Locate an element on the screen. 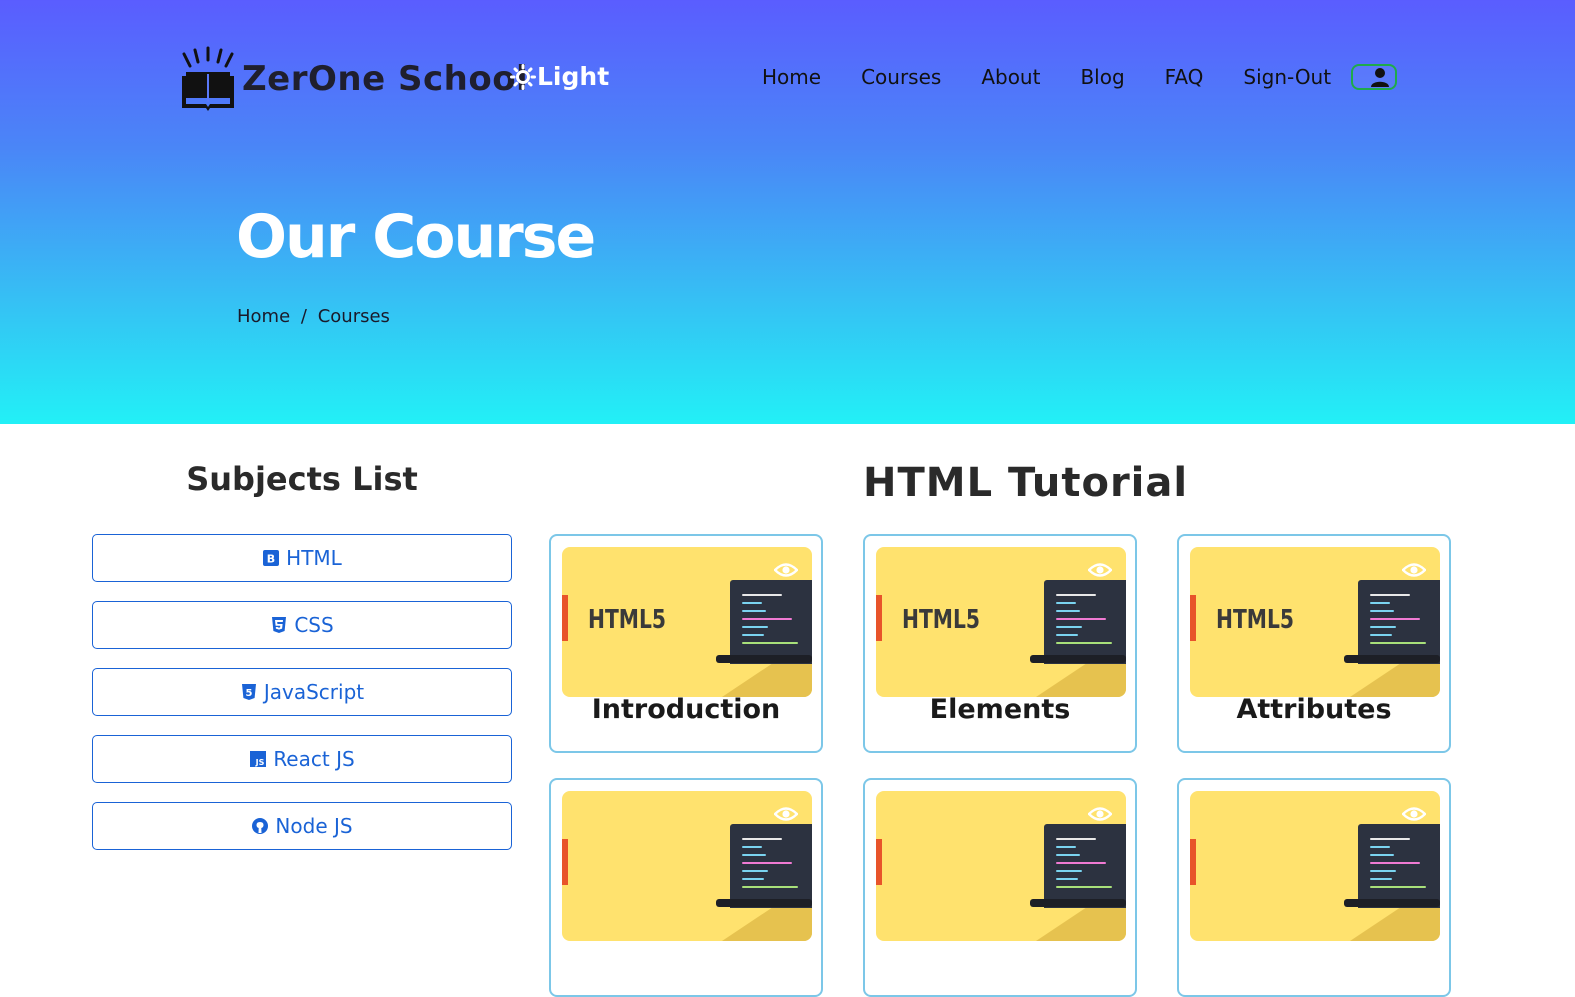 The width and height of the screenshot is (1575, 997). html5-icon: 5 is located at coordinates (248, 692).